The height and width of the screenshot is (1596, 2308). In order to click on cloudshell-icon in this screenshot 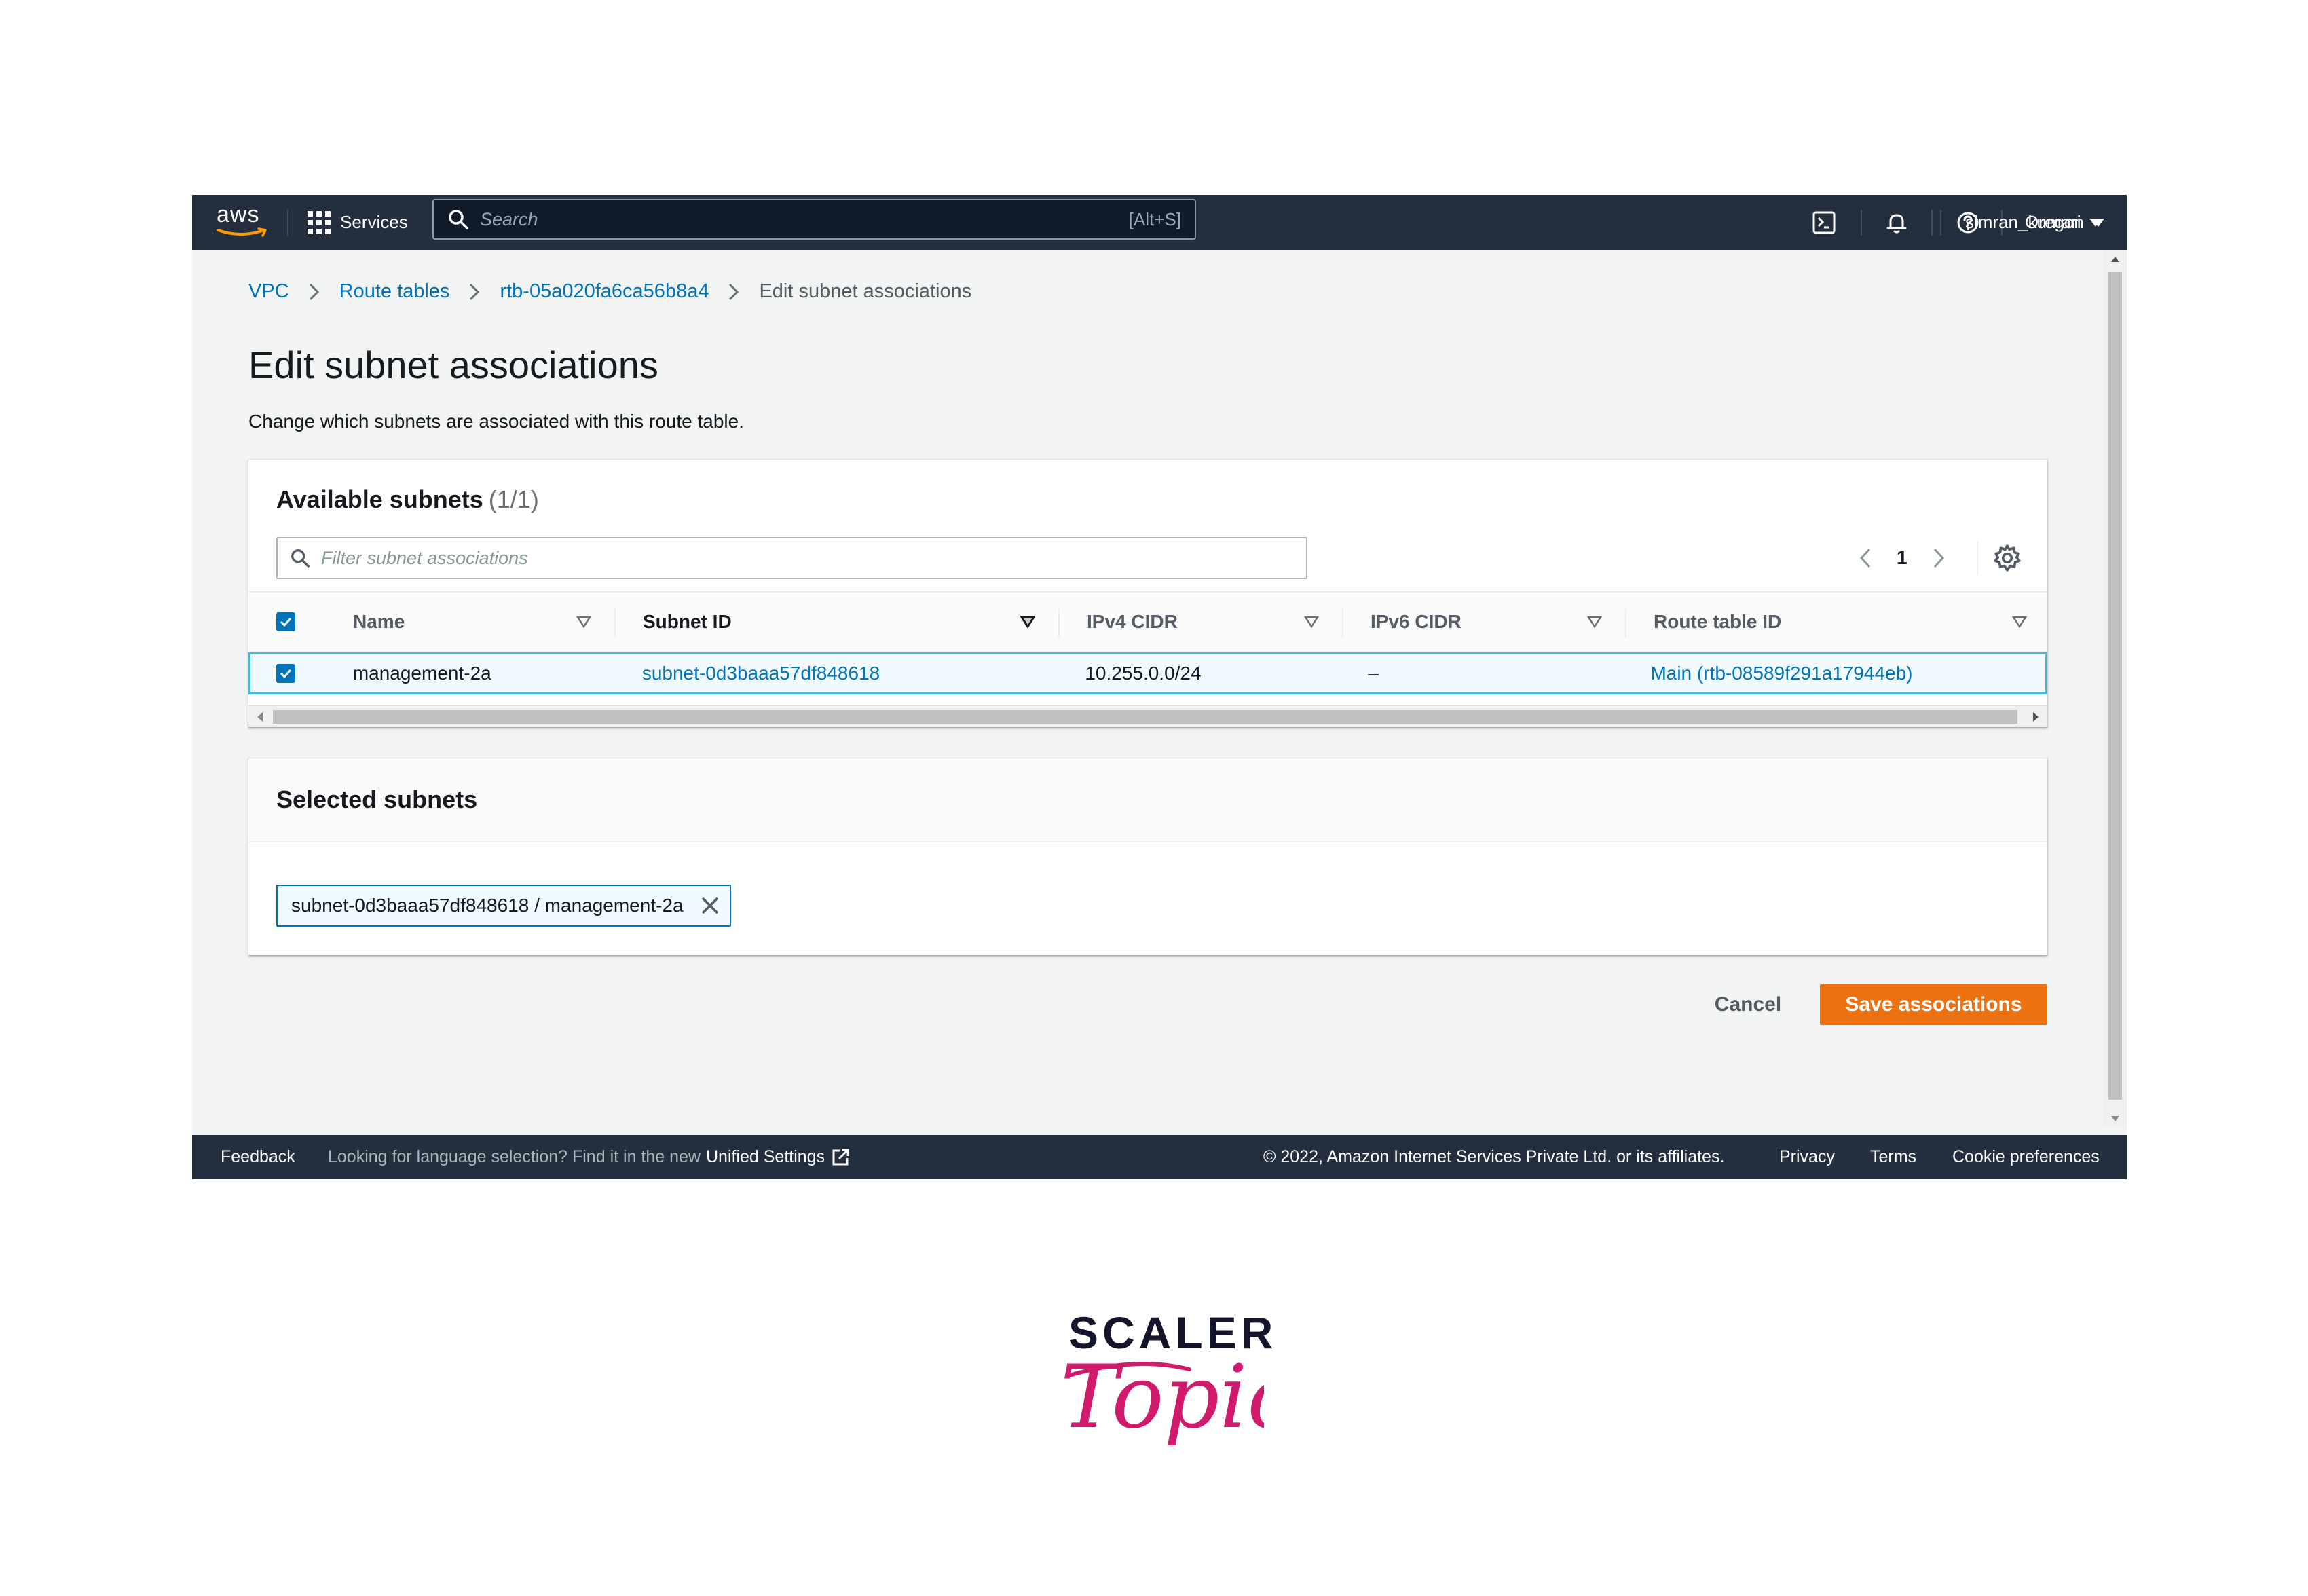, I will do `click(1824, 222)`.